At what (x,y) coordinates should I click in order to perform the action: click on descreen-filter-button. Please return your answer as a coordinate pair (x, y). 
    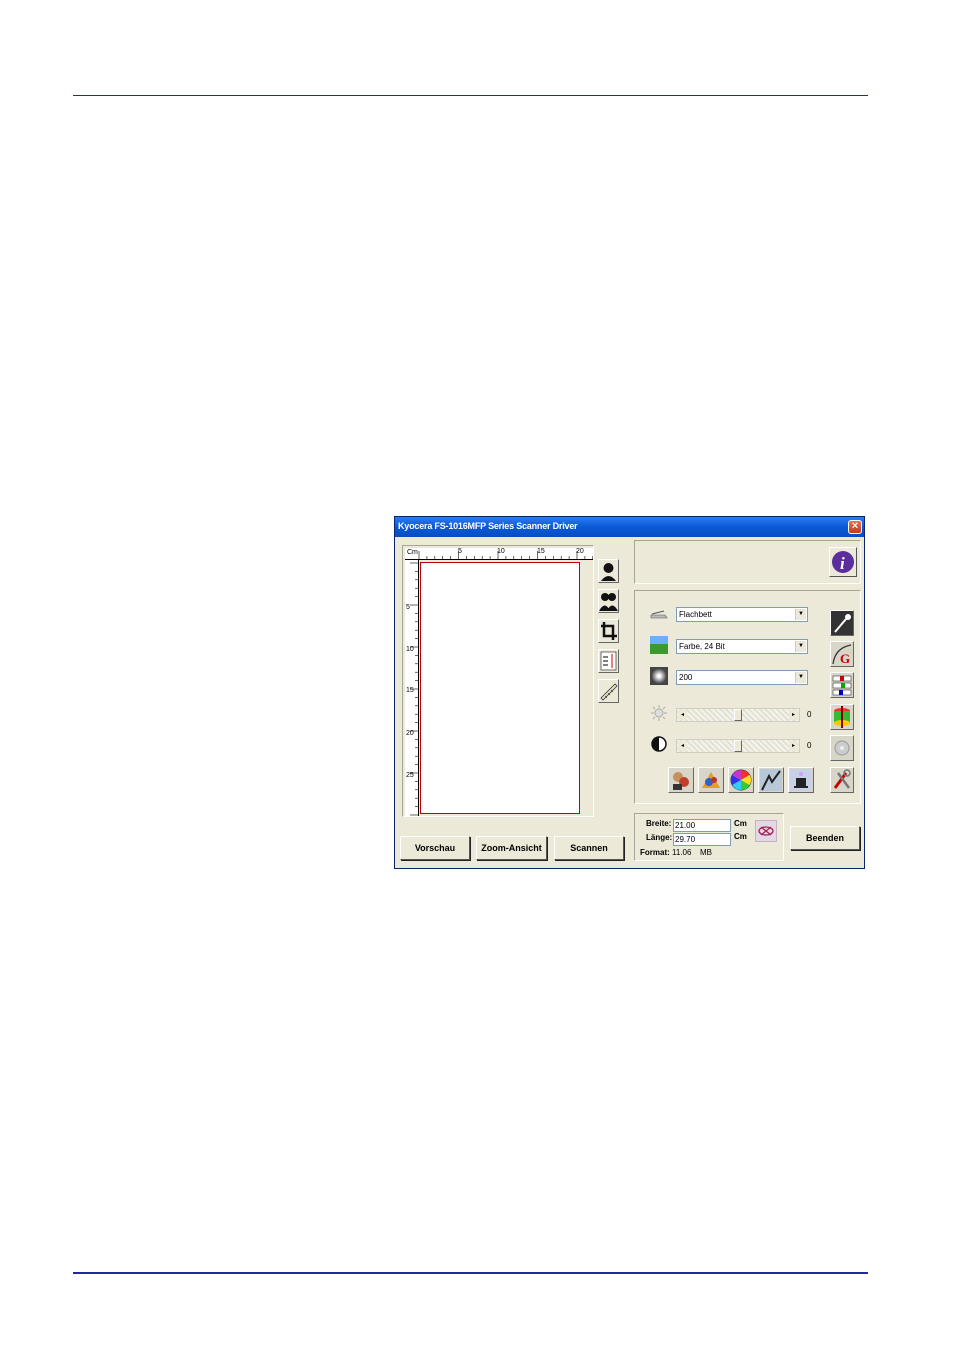
    Looking at the image, I should click on (711, 780).